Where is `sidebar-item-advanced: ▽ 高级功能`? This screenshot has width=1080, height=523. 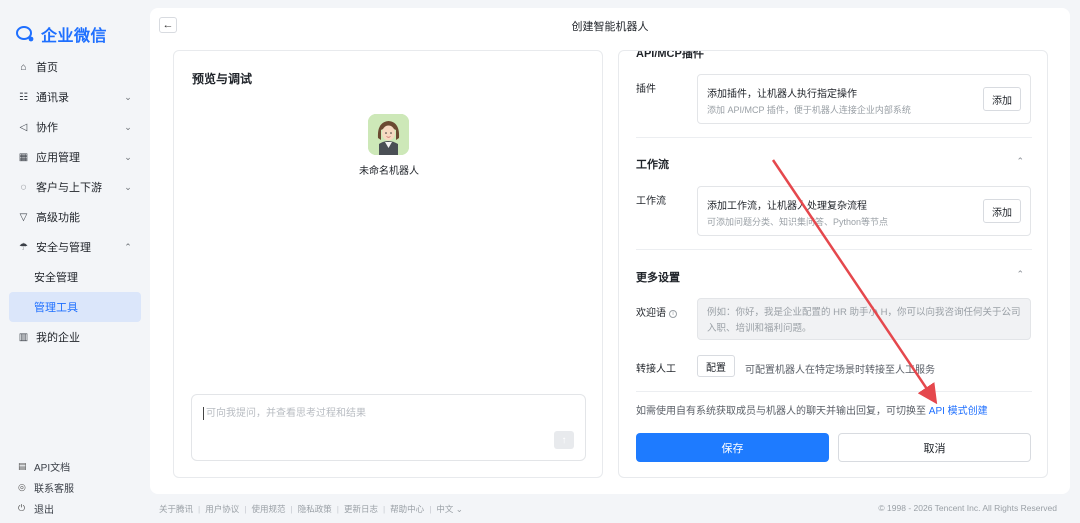 sidebar-item-advanced: ▽ 高级功能 is located at coordinates (75, 217).